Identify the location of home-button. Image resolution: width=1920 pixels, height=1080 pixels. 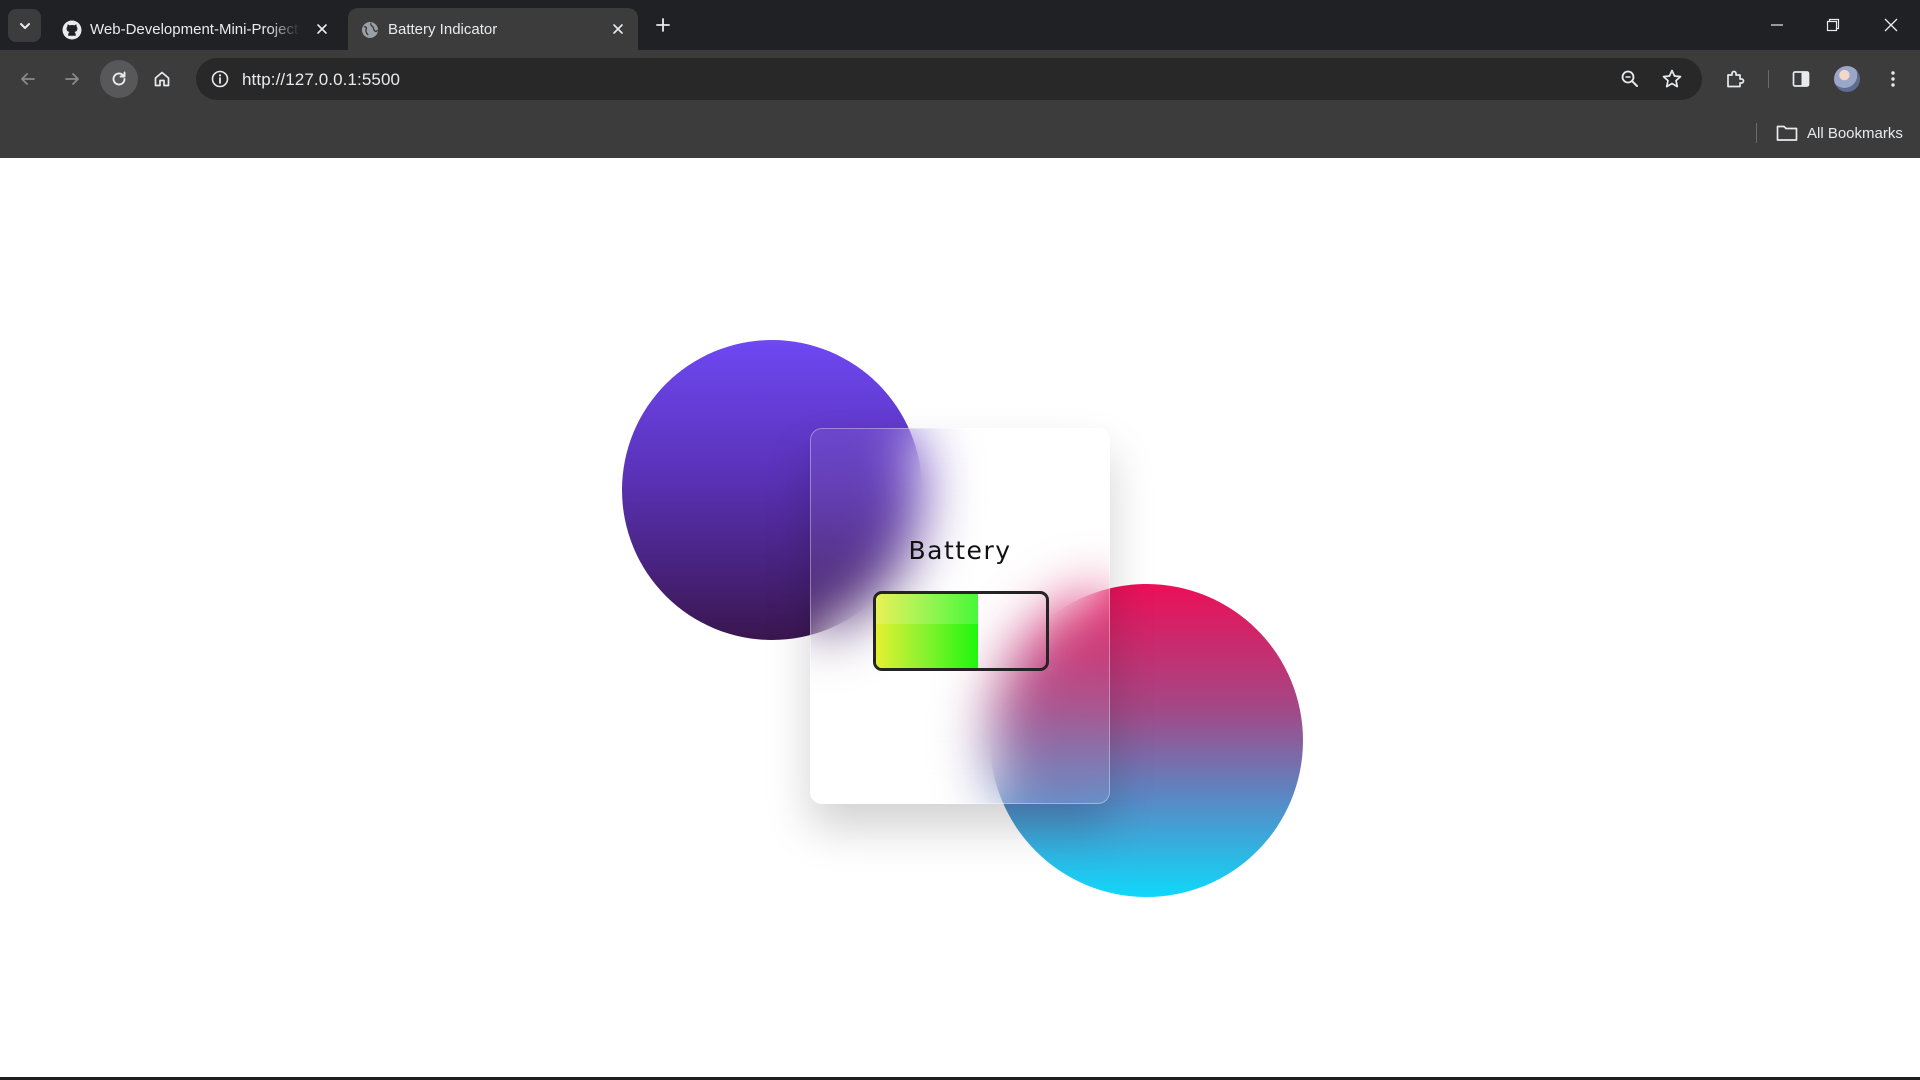
(162, 79).